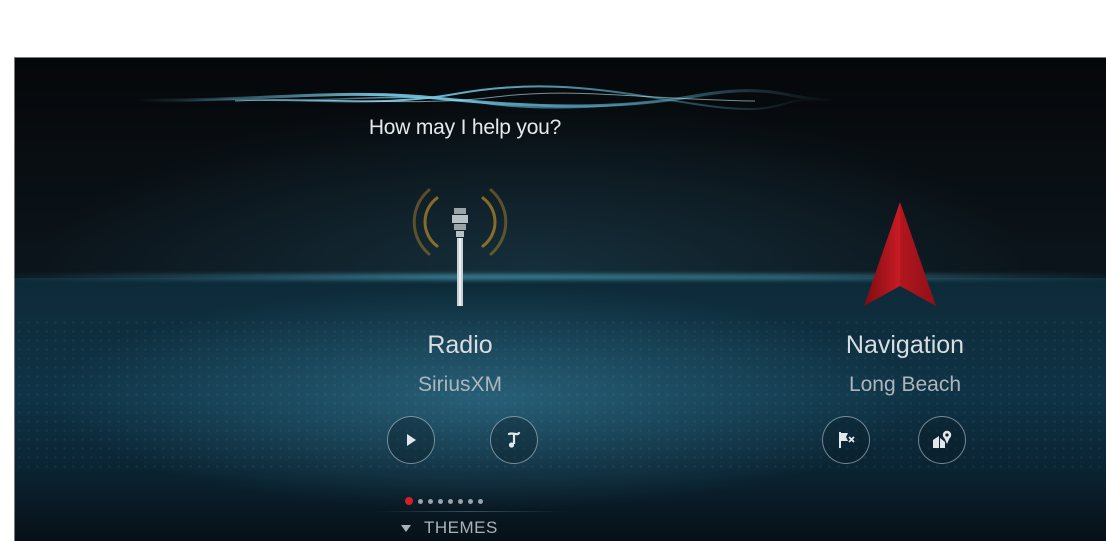 Image resolution: width=1106 pixels, height=541 pixels. I want to click on themes-toggle: THEMES, so click(480, 528).